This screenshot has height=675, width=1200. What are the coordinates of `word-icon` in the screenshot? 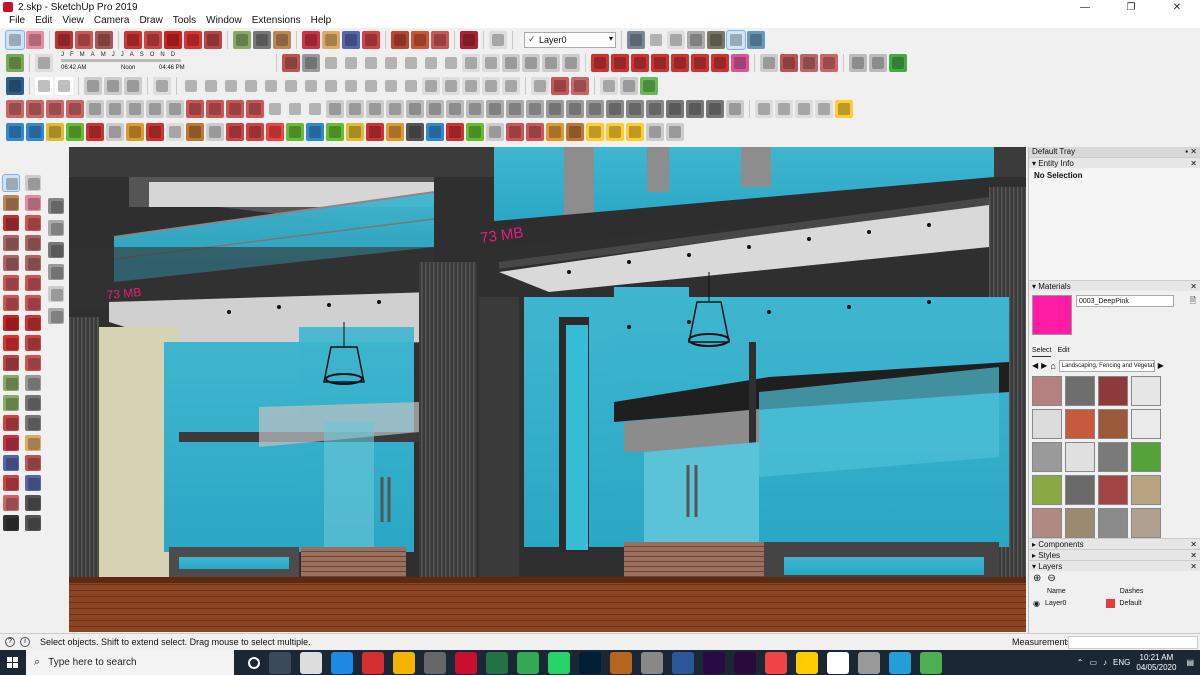 It's located at (683, 662).